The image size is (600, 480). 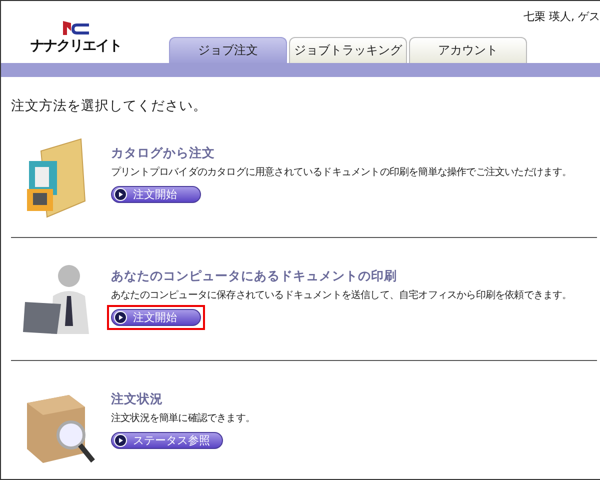 I want to click on section-description: あなたのコンピュータに保存されているドキュメントを送信して、自宅オフィスから印刷を依頼できます。, so click(x=341, y=295).